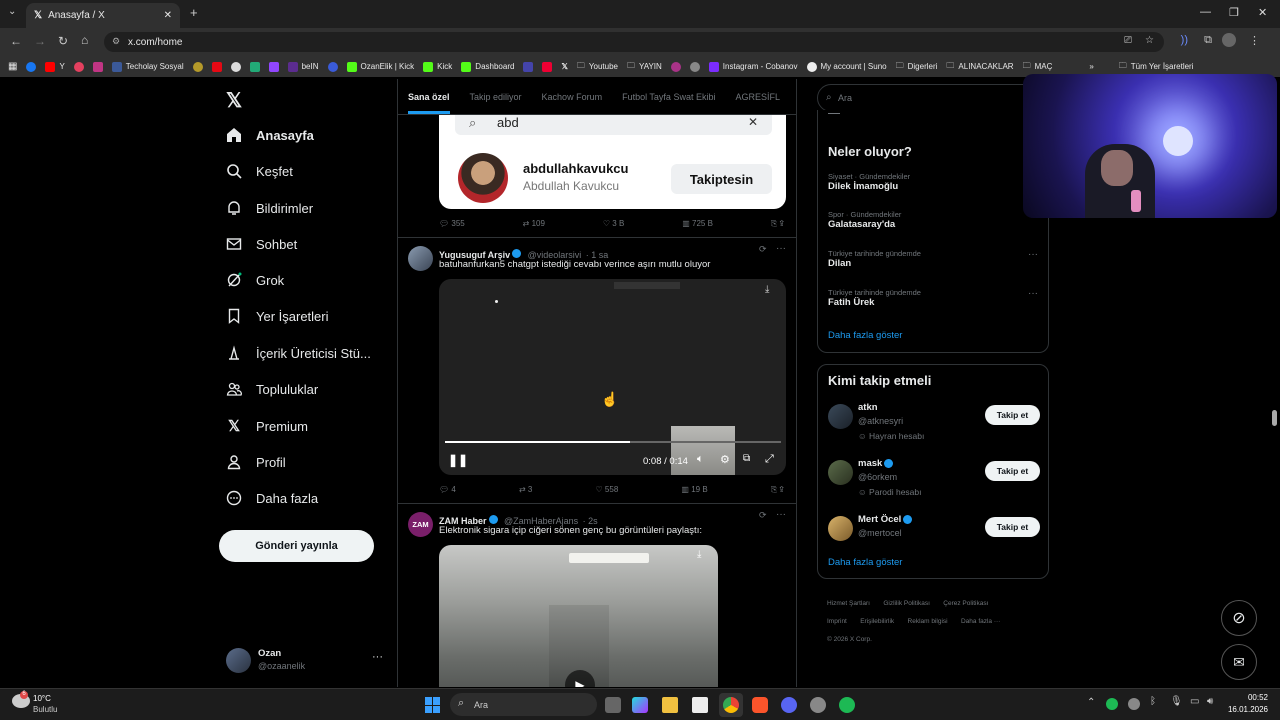  I want to click on chrome-taskbar-item, so click(731, 705).